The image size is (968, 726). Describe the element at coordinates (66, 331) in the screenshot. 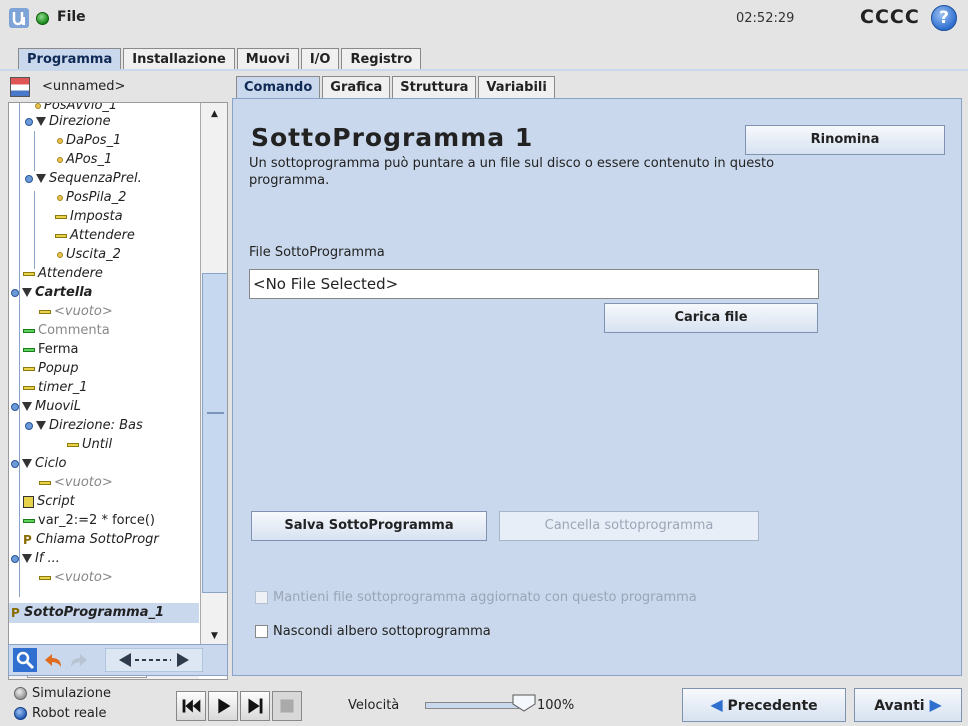

I see `tree-node: Commenta` at that location.